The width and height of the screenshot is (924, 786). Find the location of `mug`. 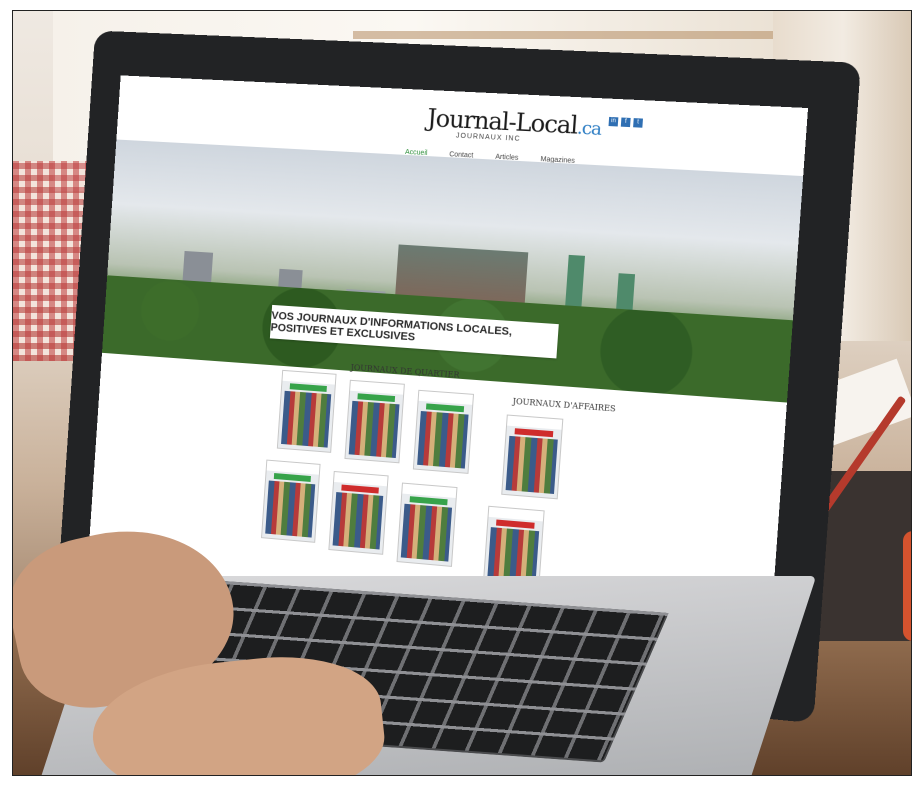

mug is located at coordinates (907, 586).